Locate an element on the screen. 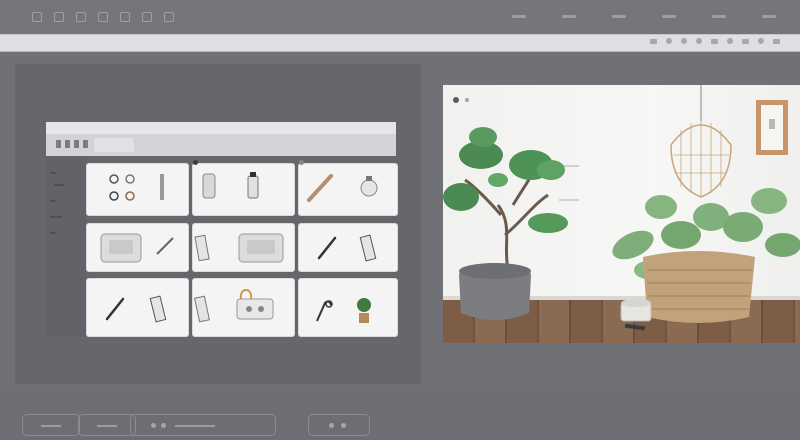 This screenshot has height=440, width=800. grid-item-tools is located at coordinates (348, 189).